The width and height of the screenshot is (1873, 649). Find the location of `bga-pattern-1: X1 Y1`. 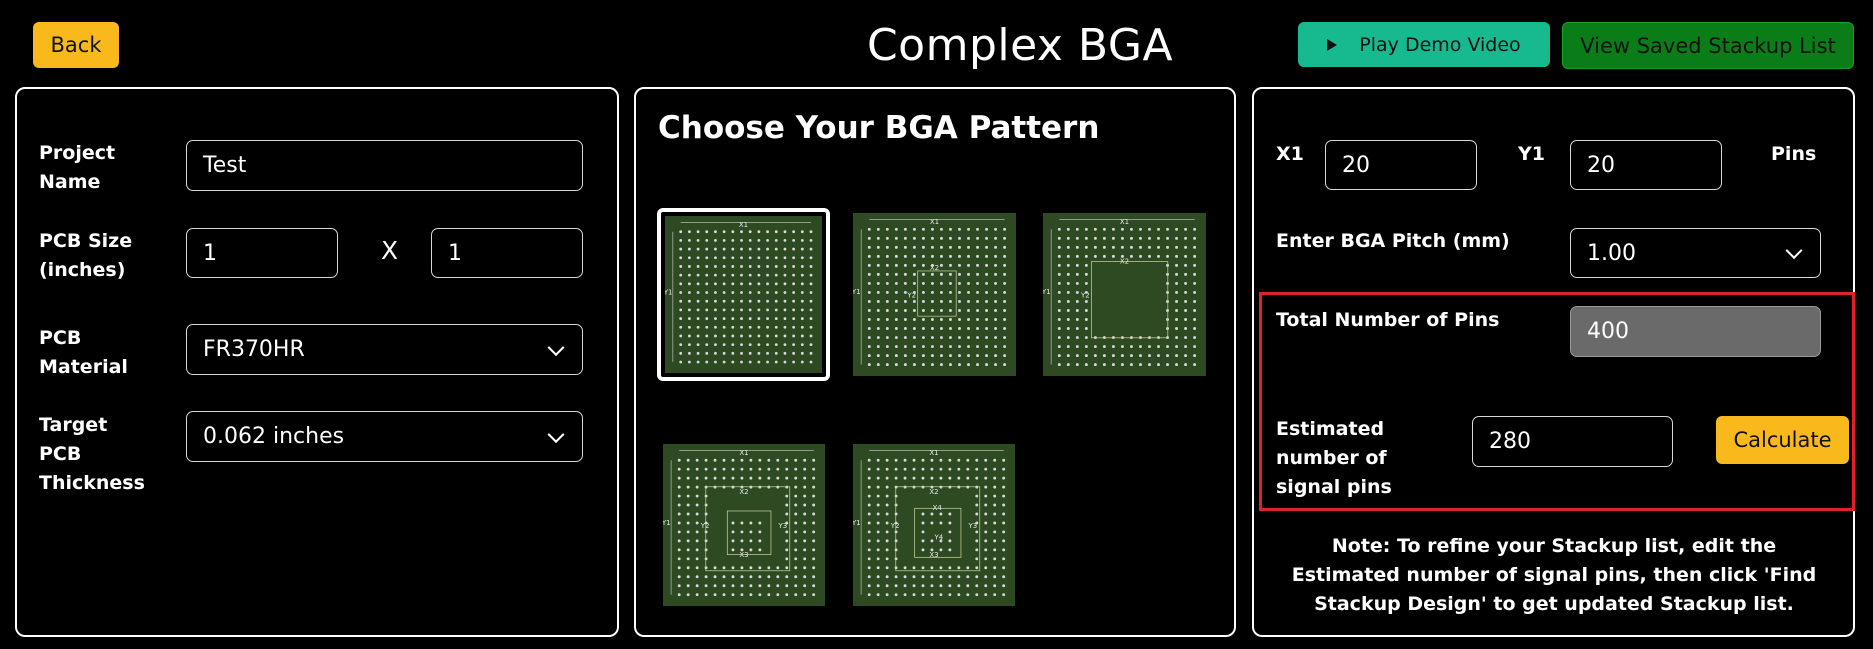

bga-pattern-1: X1 Y1 is located at coordinates (743, 294).